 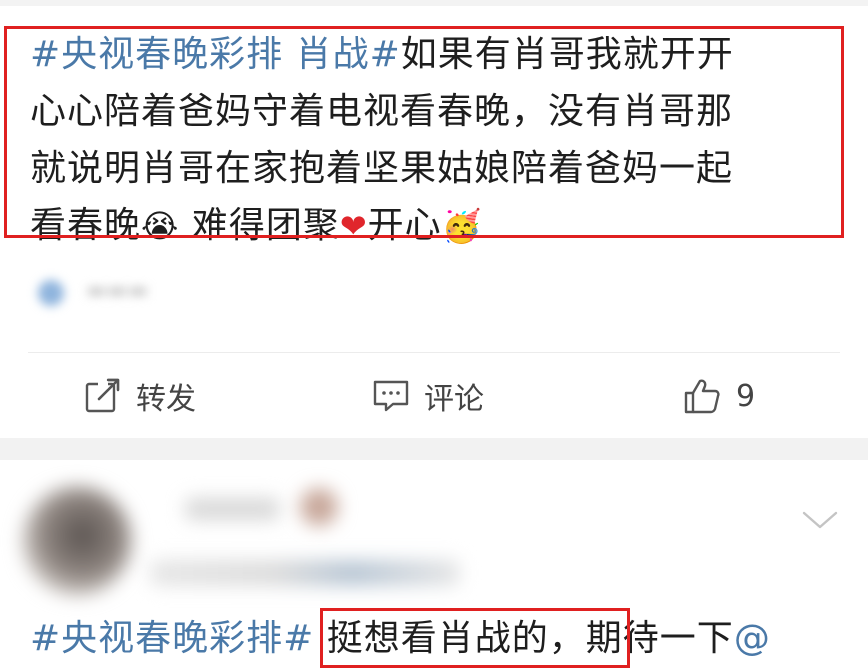 I want to click on comment-icon, so click(x=391, y=396).